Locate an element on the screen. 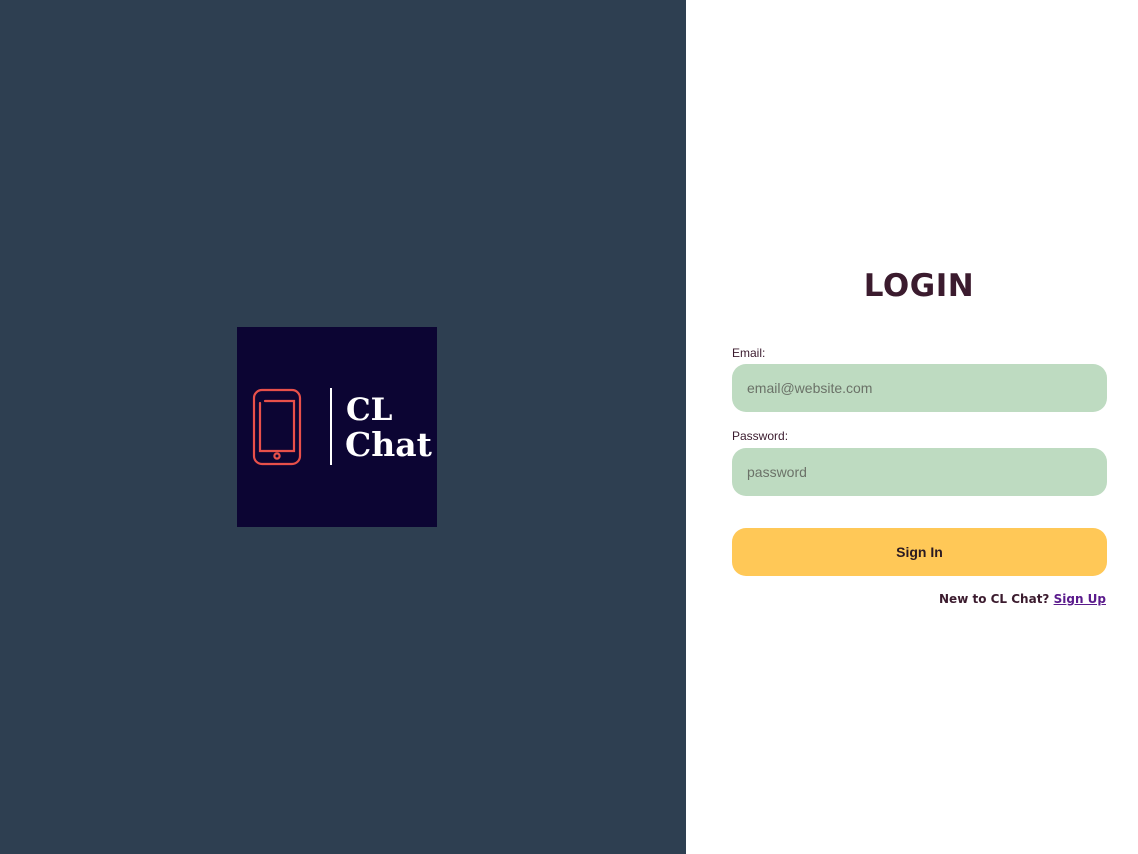 The image size is (1138, 854). logo-graphic: CL Chat is located at coordinates (342, 427).